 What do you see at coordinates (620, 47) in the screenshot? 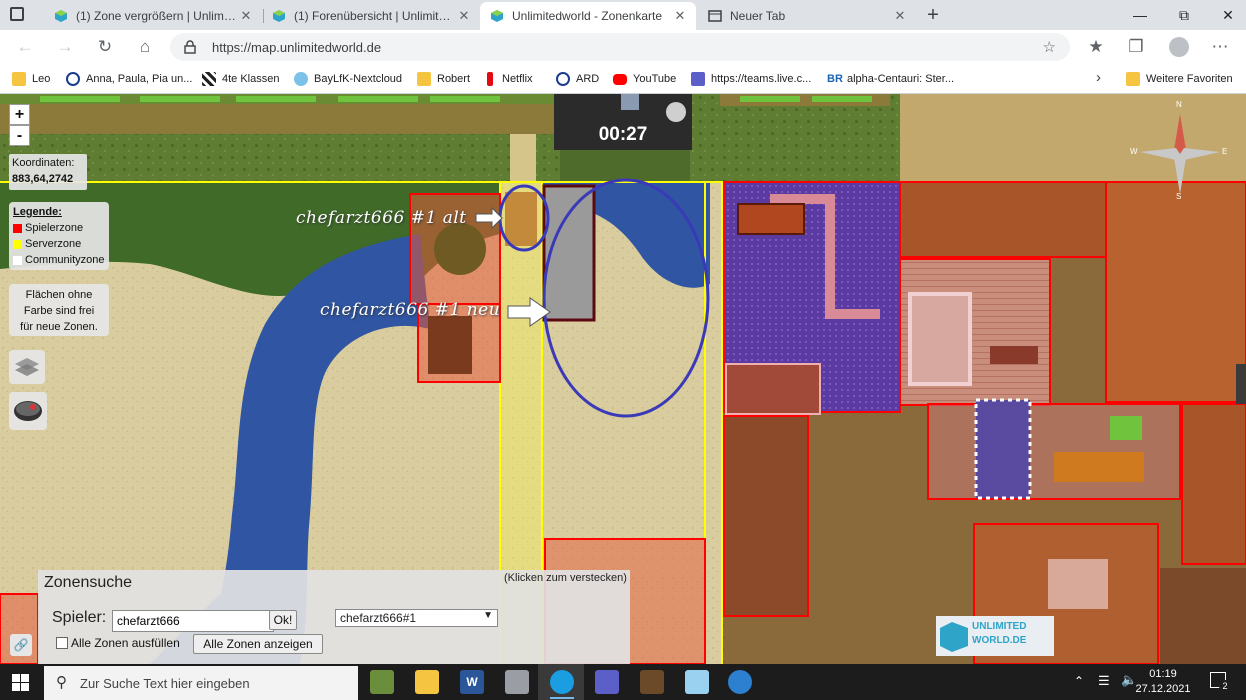
I see `address-bar: https://map.unlimitedworld.de ☆` at bounding box center [620, 47].